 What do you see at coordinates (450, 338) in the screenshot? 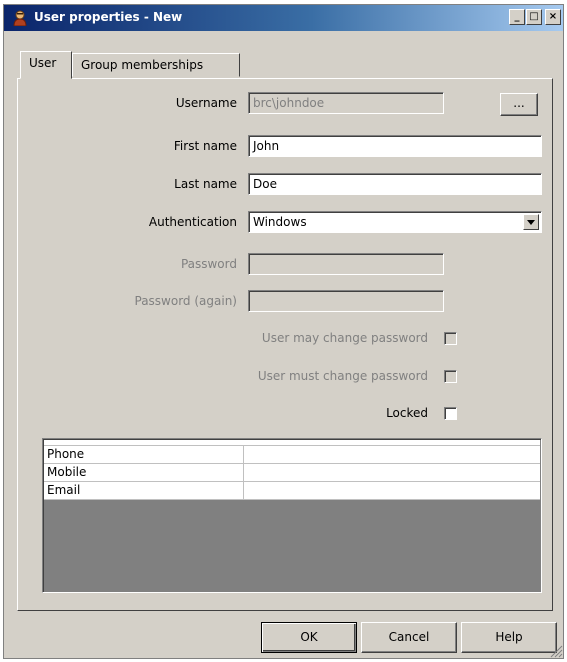
I see `user-may-change-password-checkbox` at bounding box center [450, 338].